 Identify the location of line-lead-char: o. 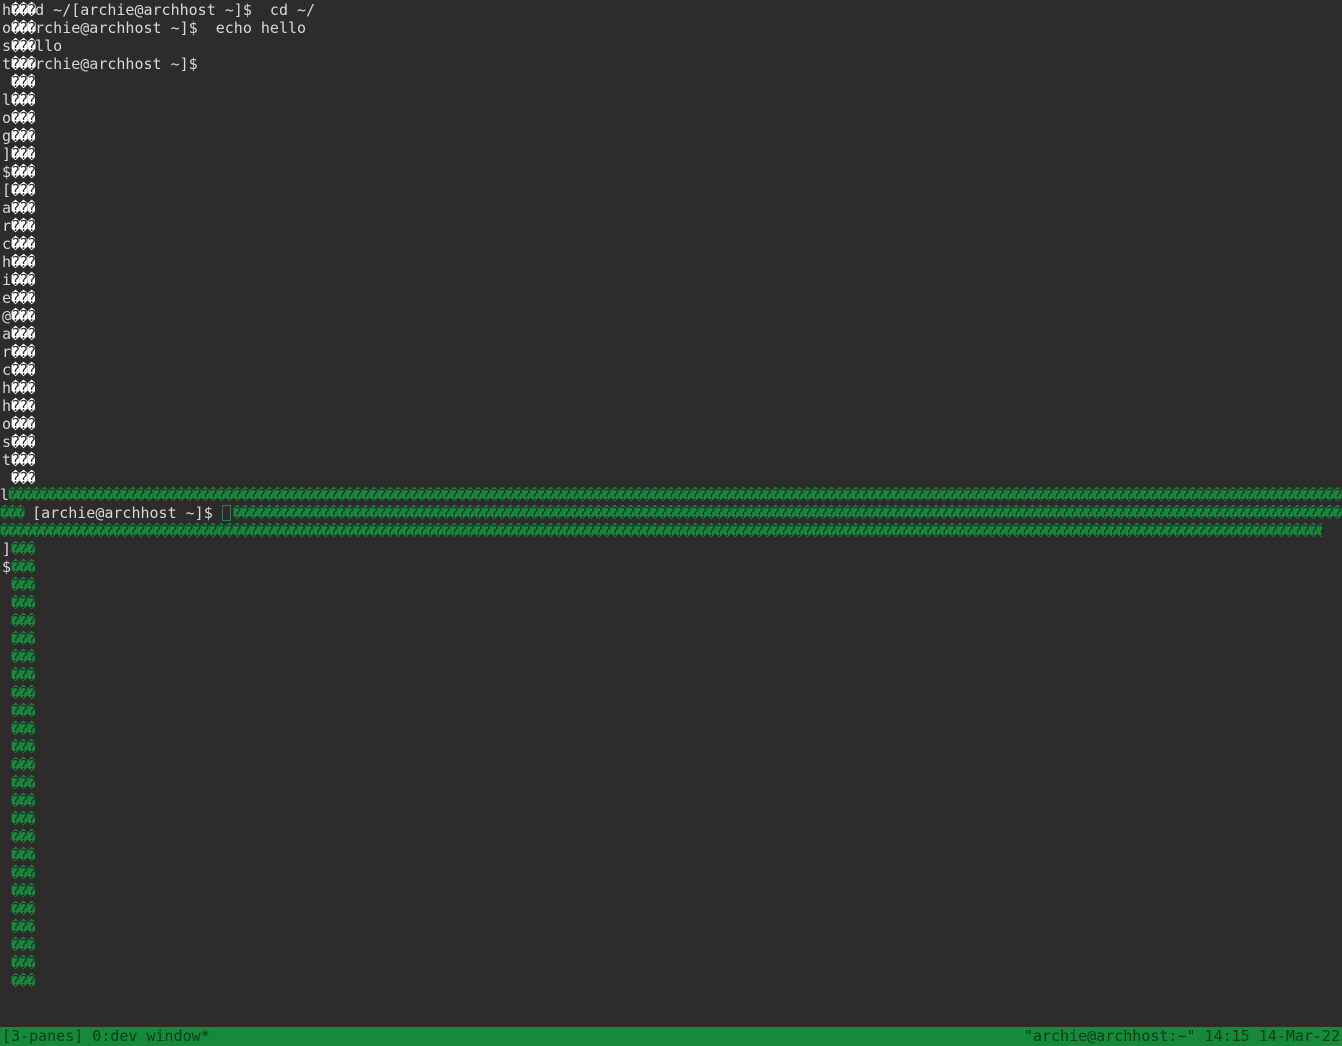
(7, 118).